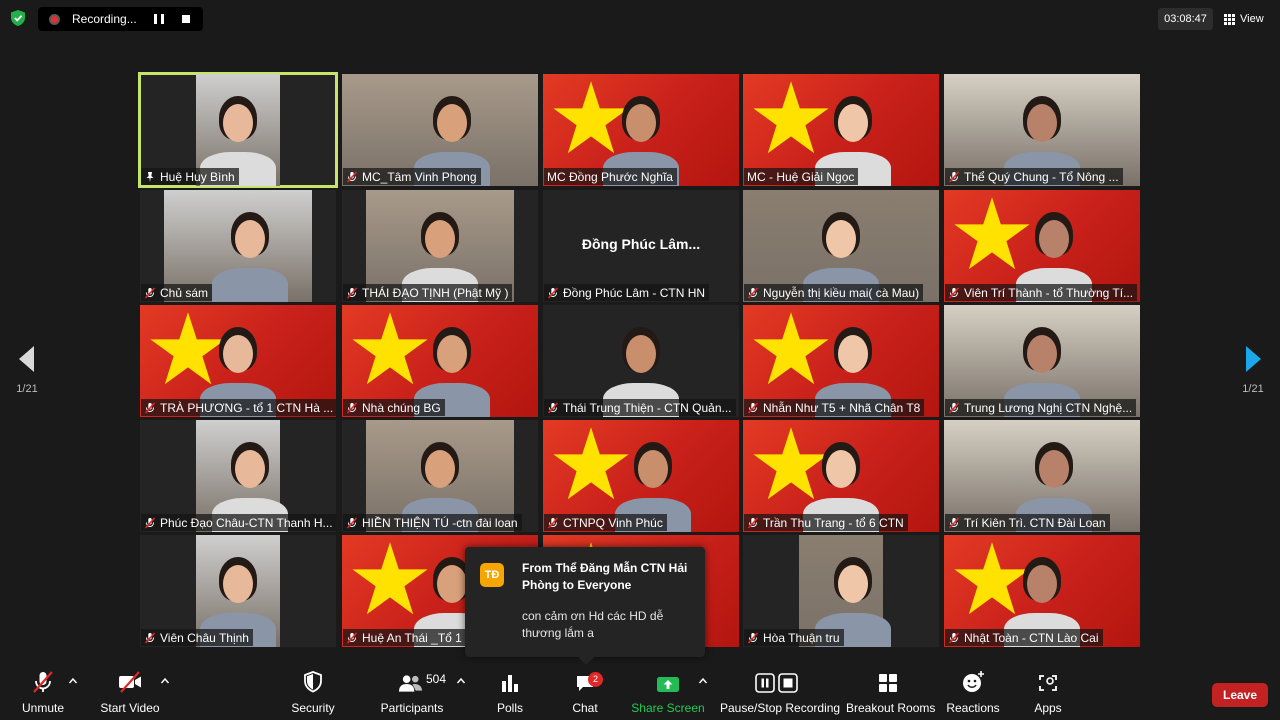 The height and width of the screenshot is (720, 1280). I want to click on security-label: Security, so click(313, 708).